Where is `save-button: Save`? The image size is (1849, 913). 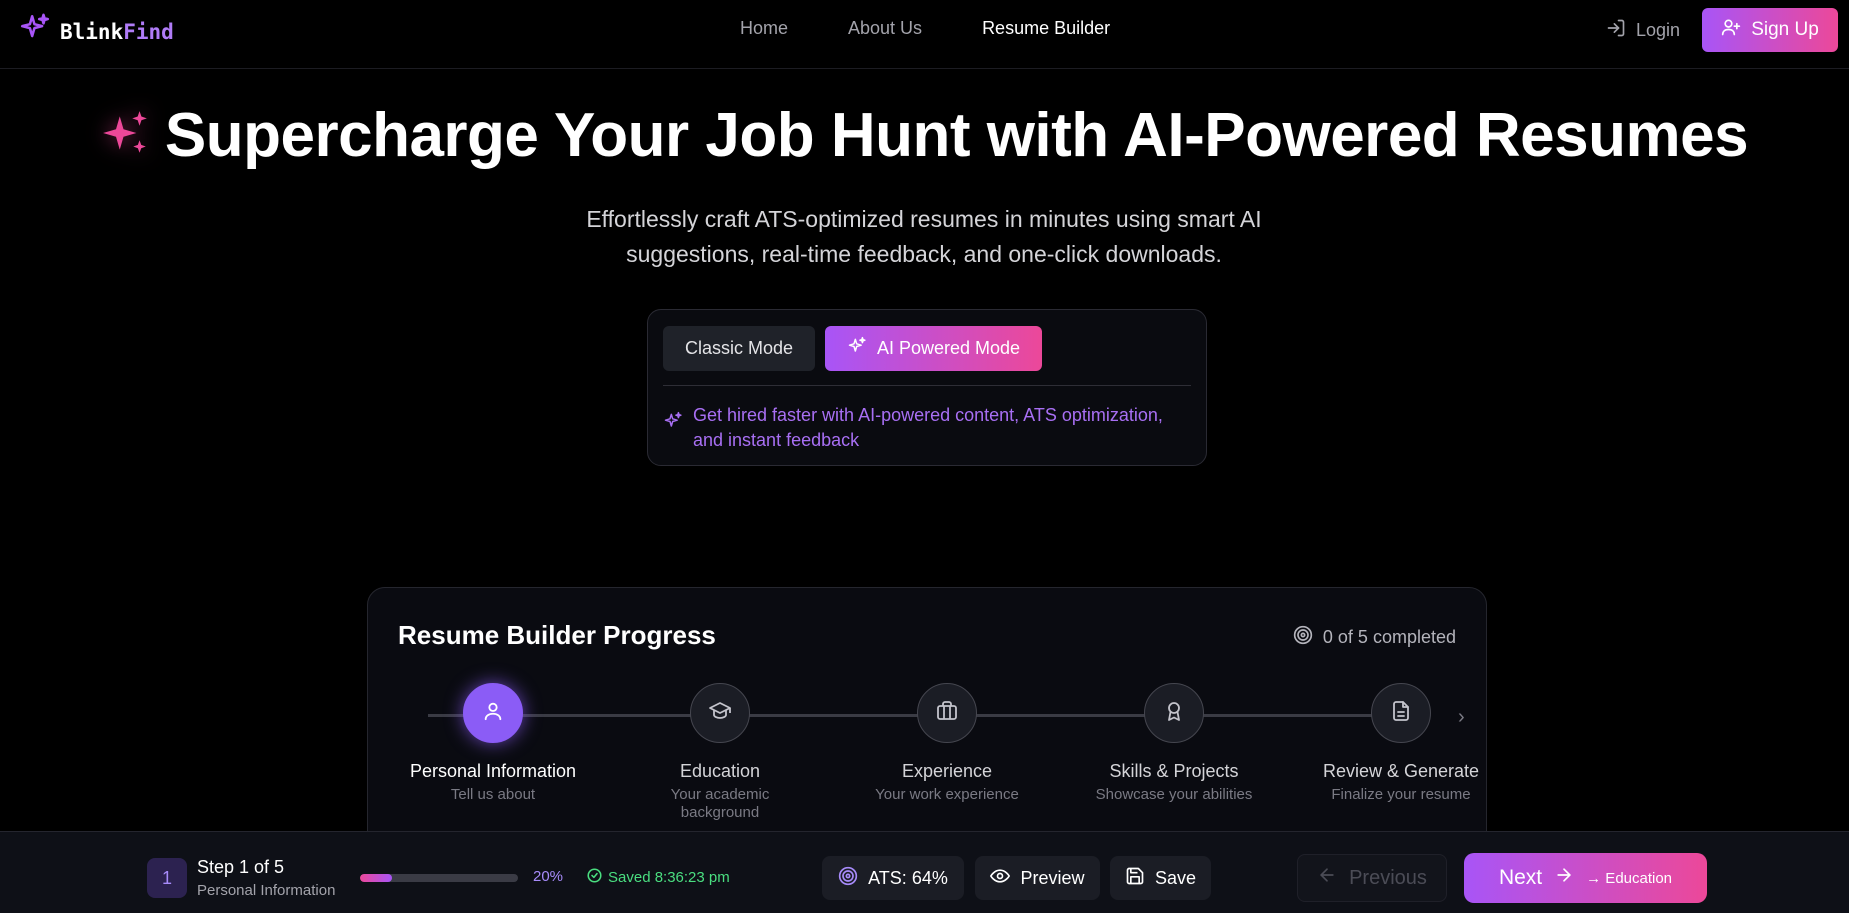 save-button: Save is located at coordinates (1160, 878).